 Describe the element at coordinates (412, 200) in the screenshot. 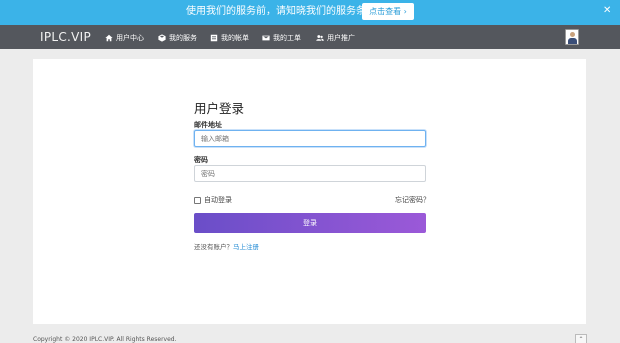

I see `forgot-password-link: 忘记密码？` at that location.